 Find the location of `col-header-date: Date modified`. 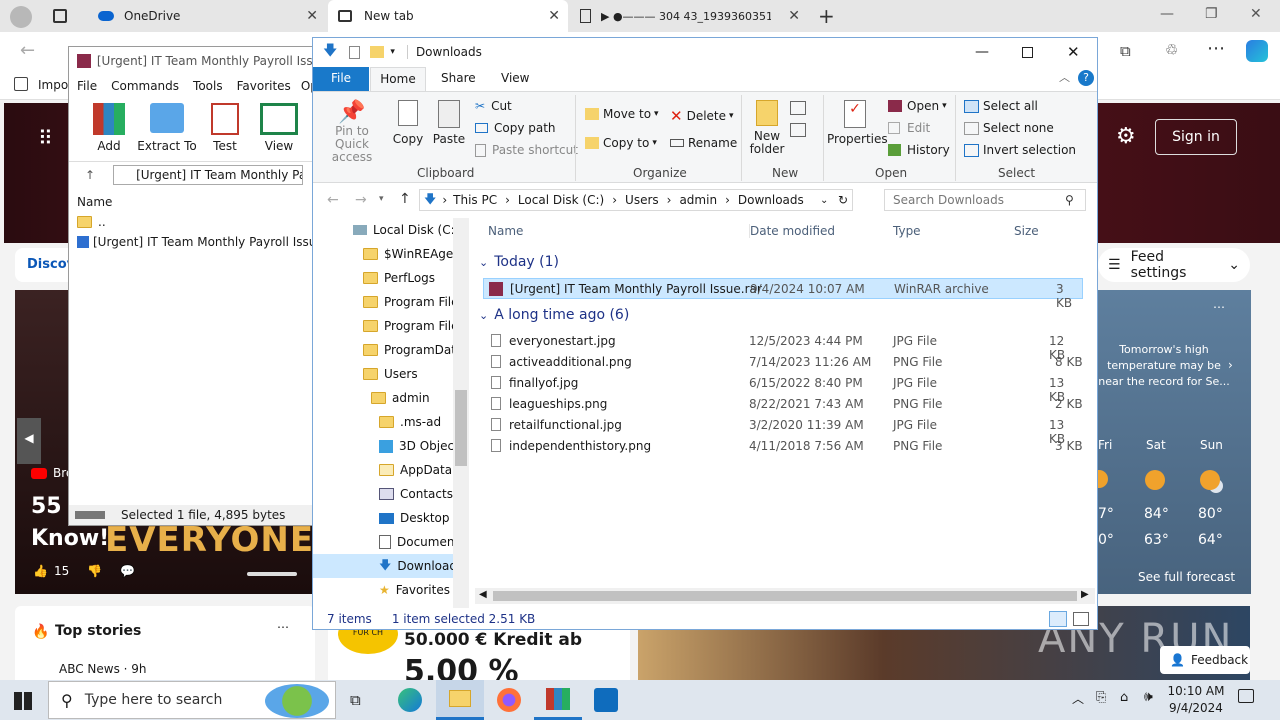

col-header-date: Date modified is located at coordinates (792, 231).